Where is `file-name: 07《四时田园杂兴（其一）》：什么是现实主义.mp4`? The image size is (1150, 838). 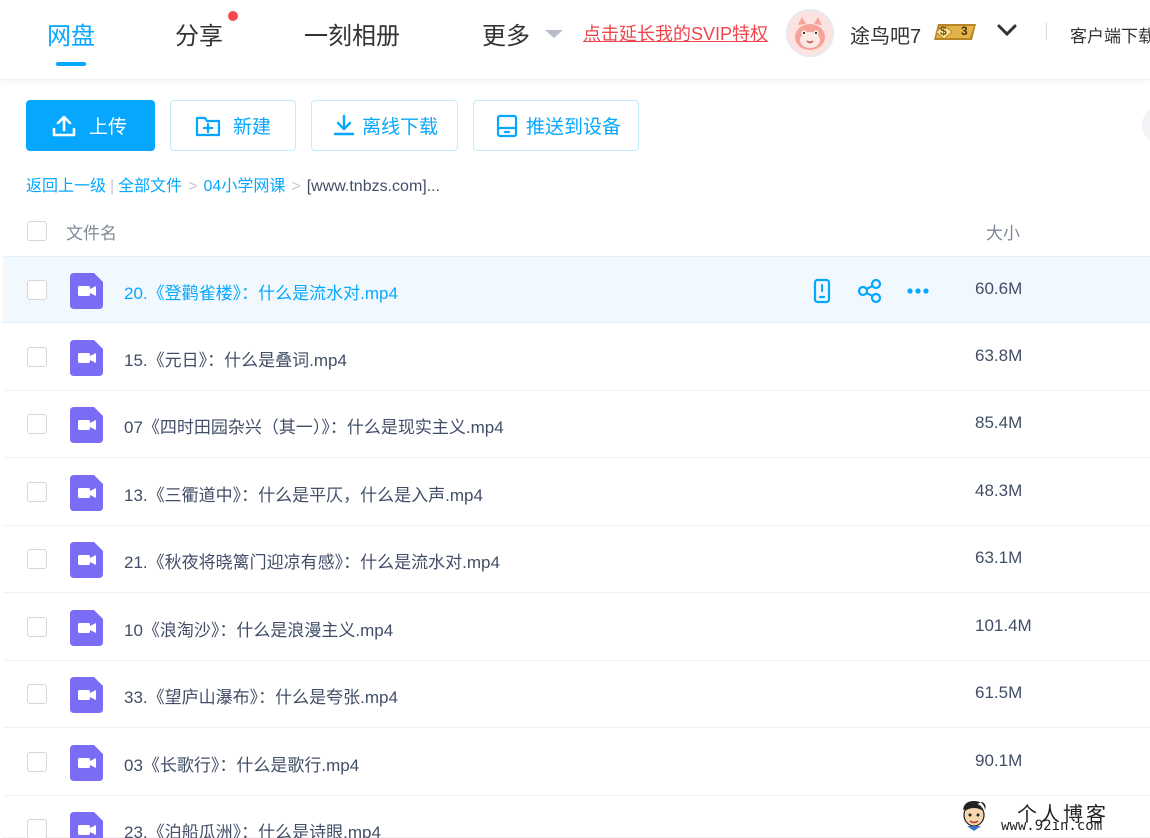
file-name: 07《四时田园杂兴（其一）》：什么是现实主义.mp4 is located at coordinates (314, 425).